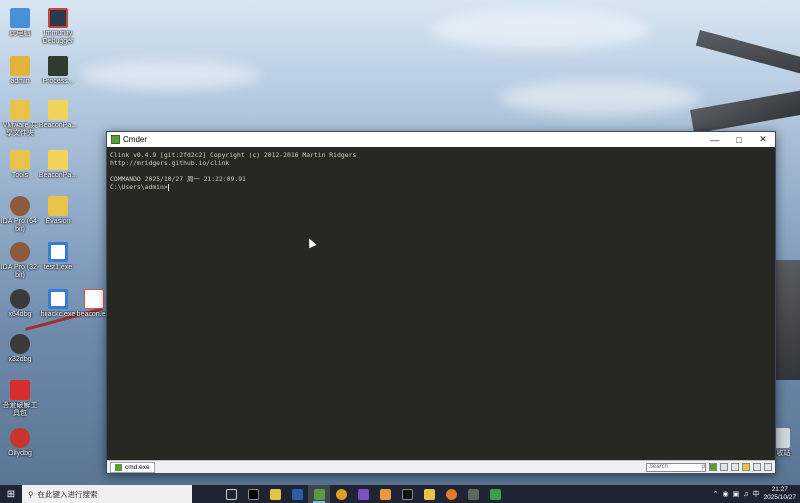  What do you see at coordinates (118, 467) in the screenshot?
I see `cmd-icon` at bounding box center [118, 467].